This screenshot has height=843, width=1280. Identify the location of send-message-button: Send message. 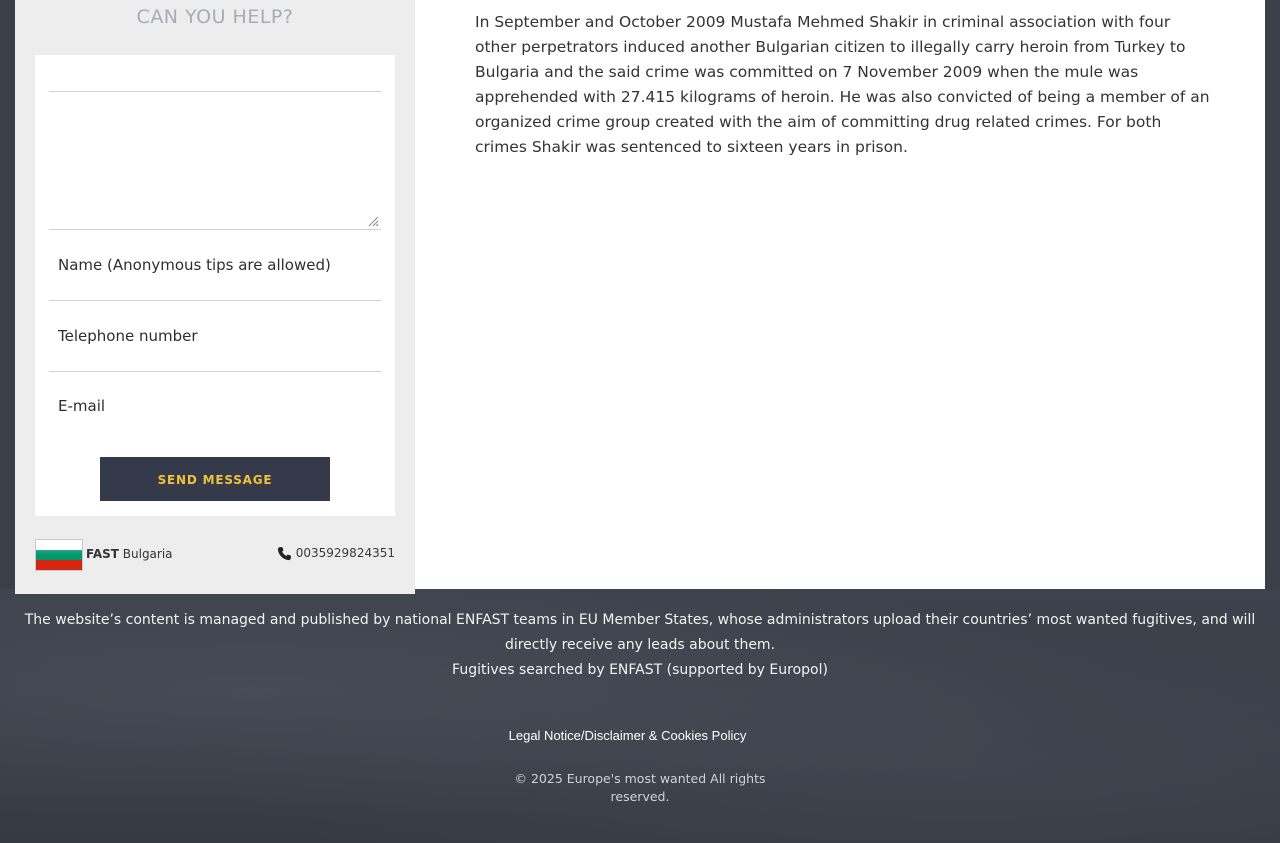
(215, 479).